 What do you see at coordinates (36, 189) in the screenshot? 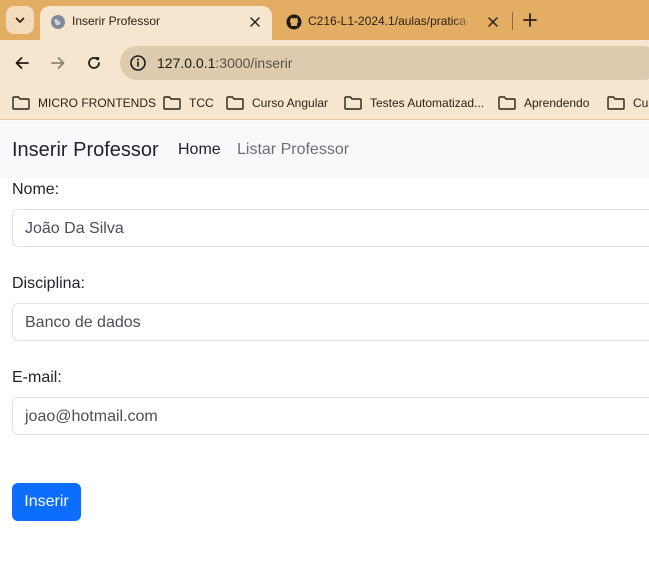
I see `nome-label: Nome:` at bounding box center [36, 189].